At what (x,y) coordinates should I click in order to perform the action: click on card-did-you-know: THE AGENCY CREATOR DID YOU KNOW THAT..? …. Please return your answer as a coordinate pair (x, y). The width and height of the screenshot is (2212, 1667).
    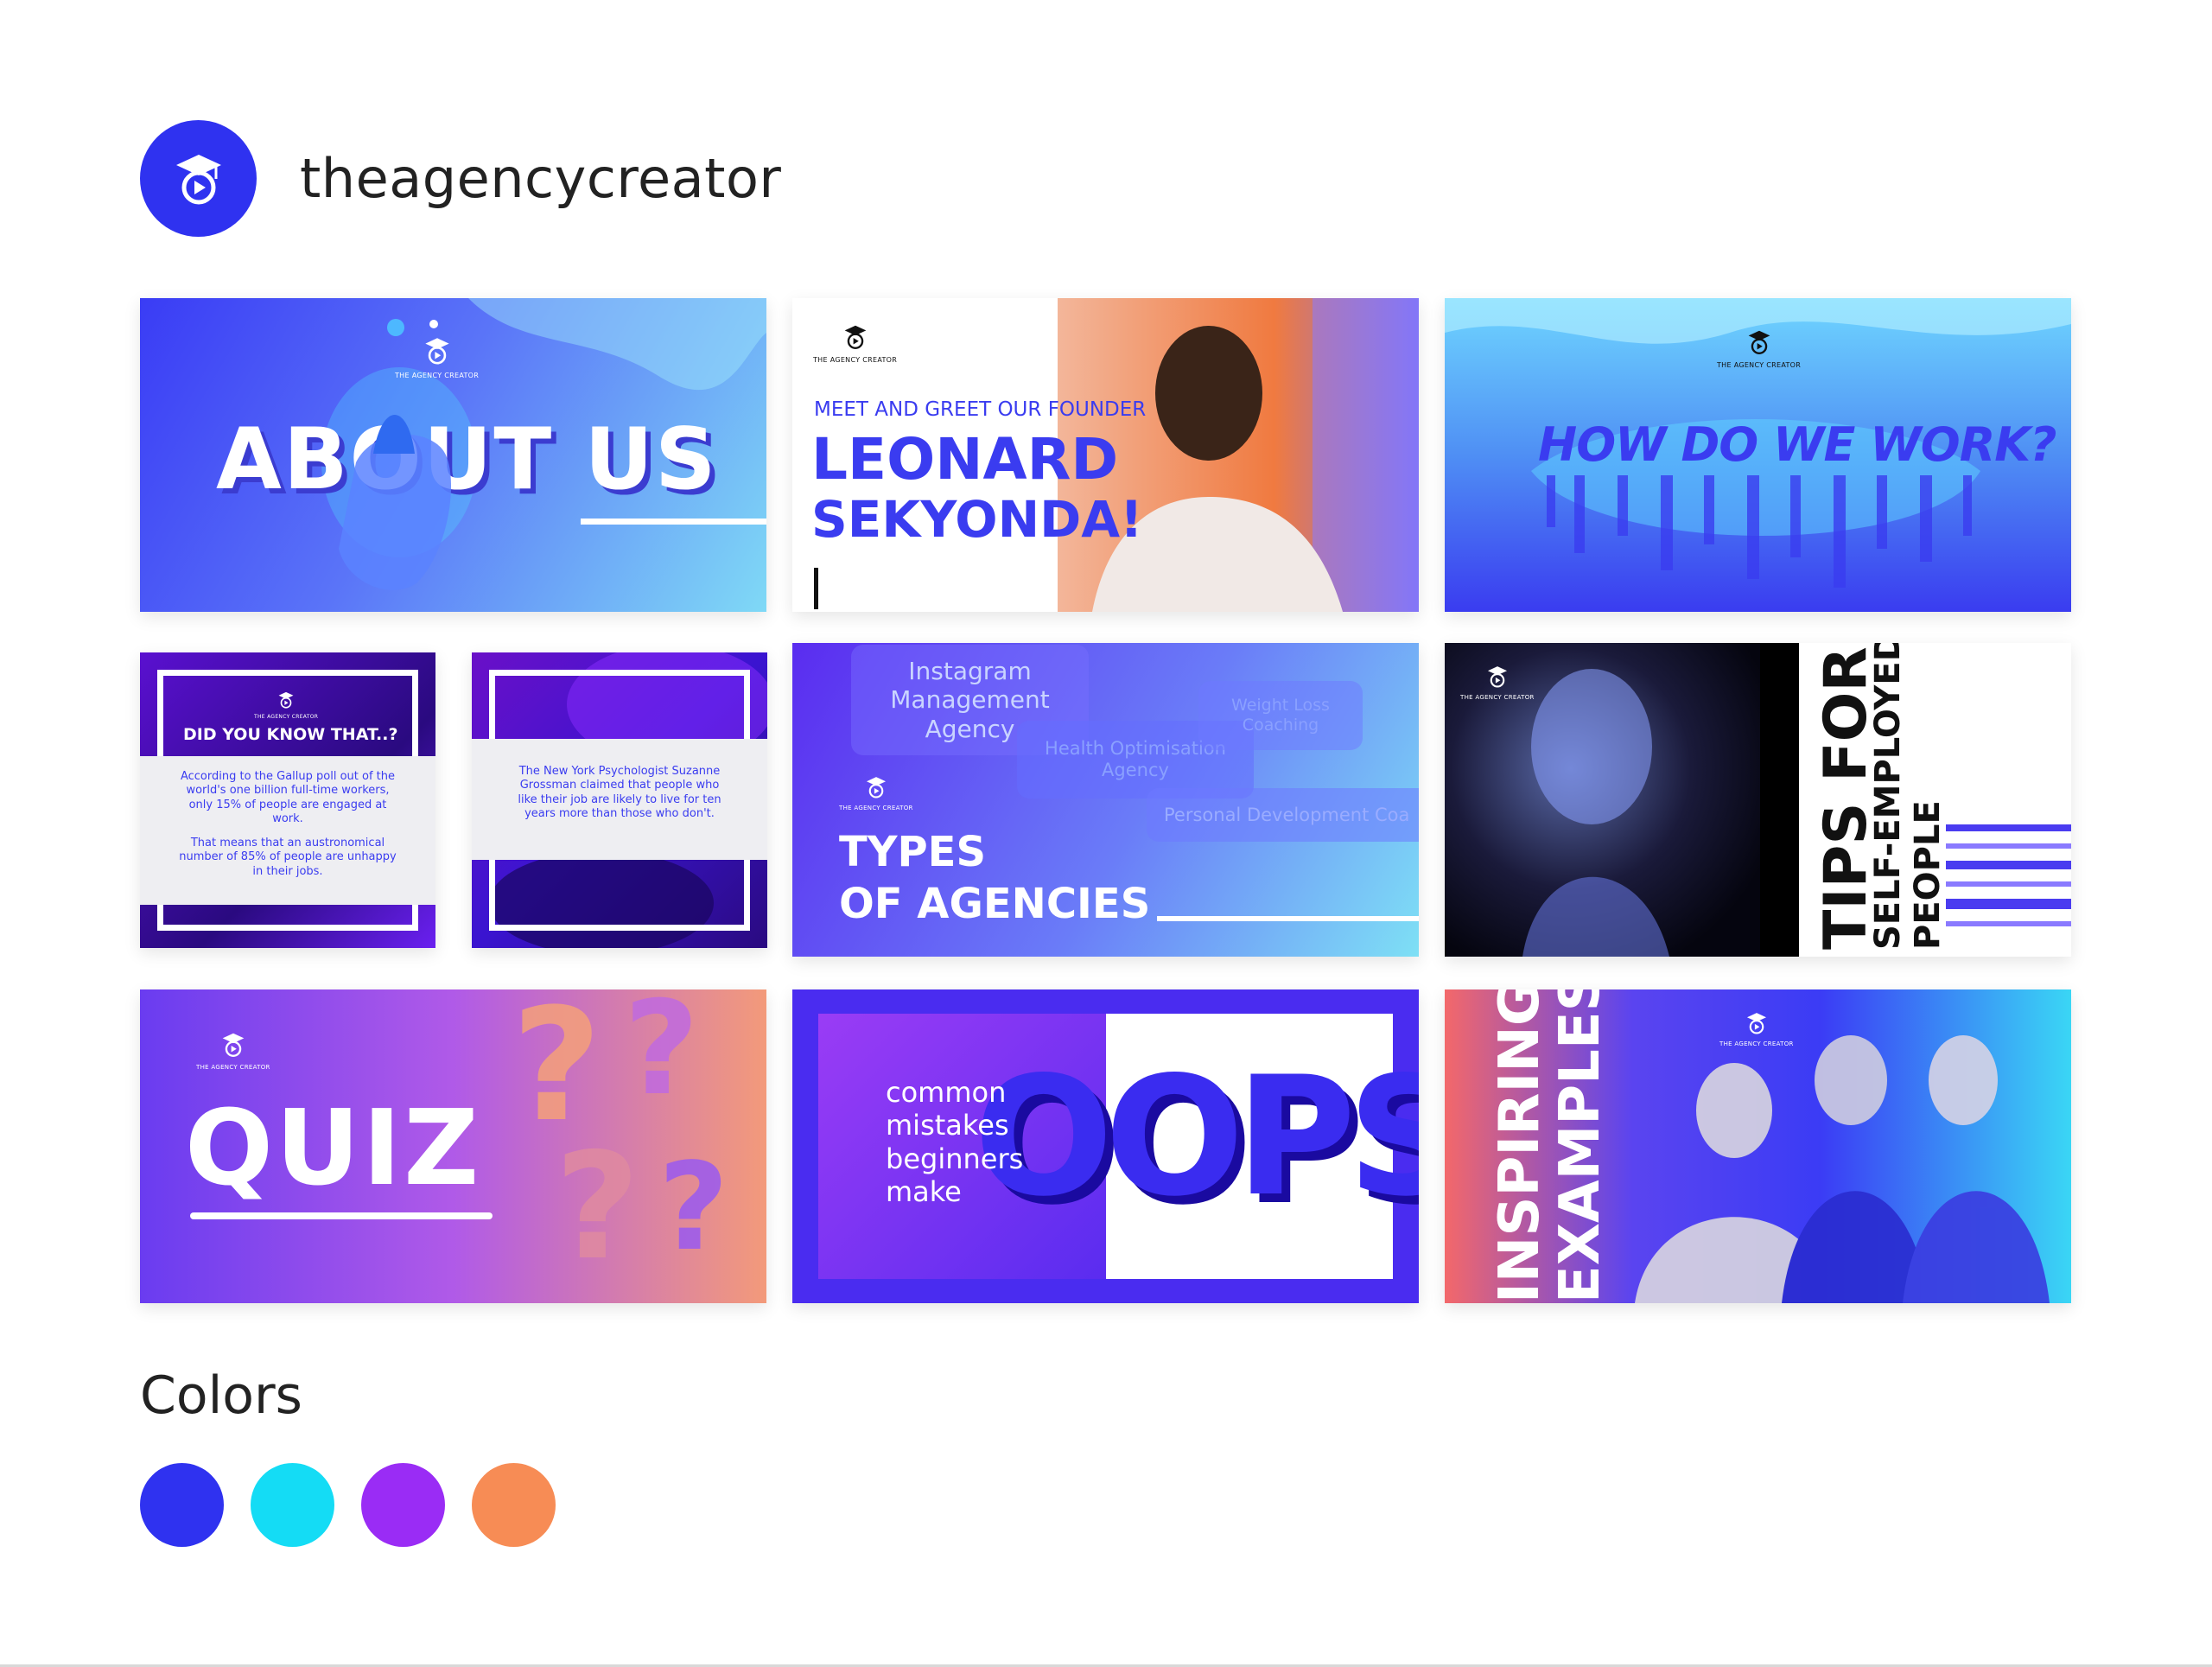
    Looking at the image, I should click on (287, 800).